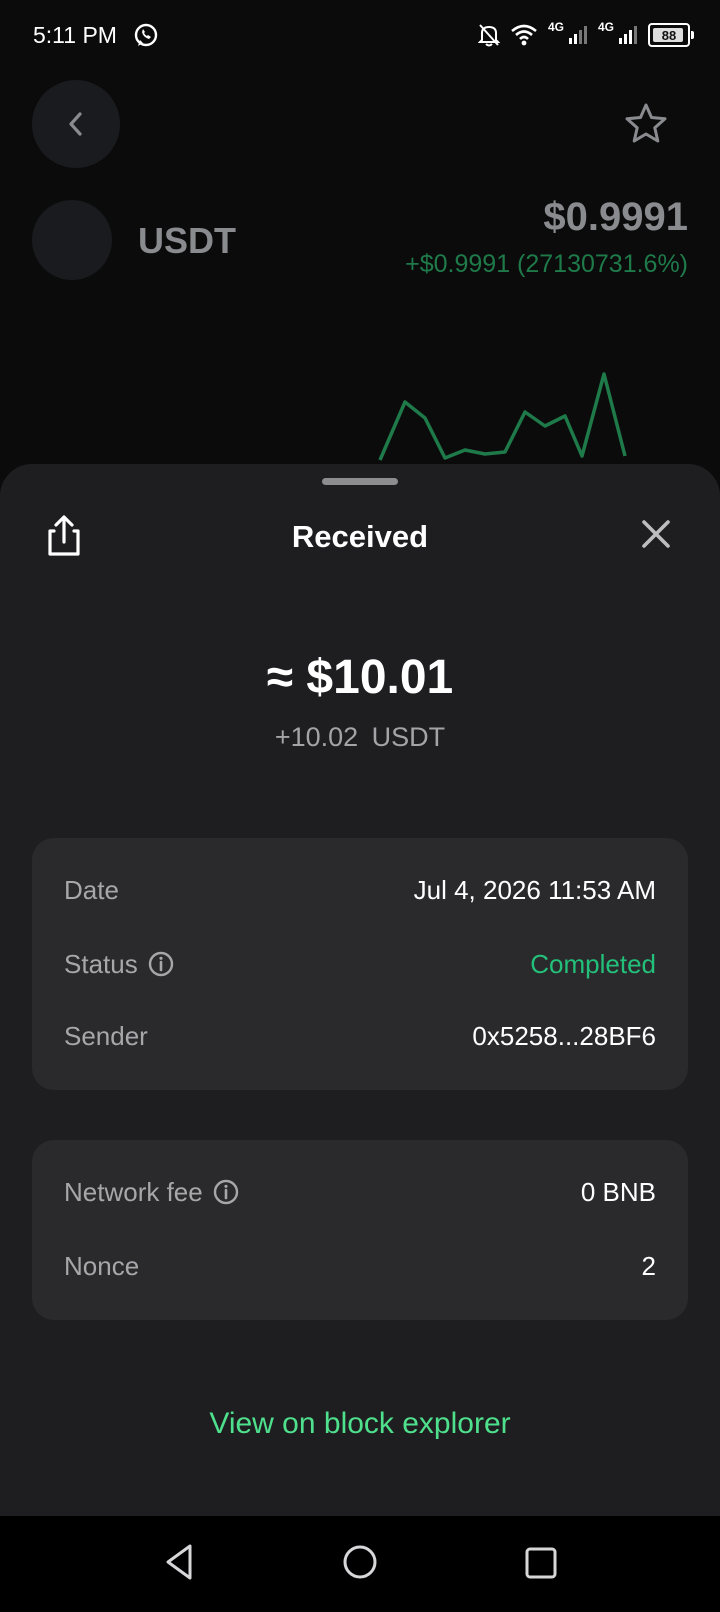  I want to click on detail-row-date: Date Jul 4, 2026 11:53 AM, so click(360, 890).